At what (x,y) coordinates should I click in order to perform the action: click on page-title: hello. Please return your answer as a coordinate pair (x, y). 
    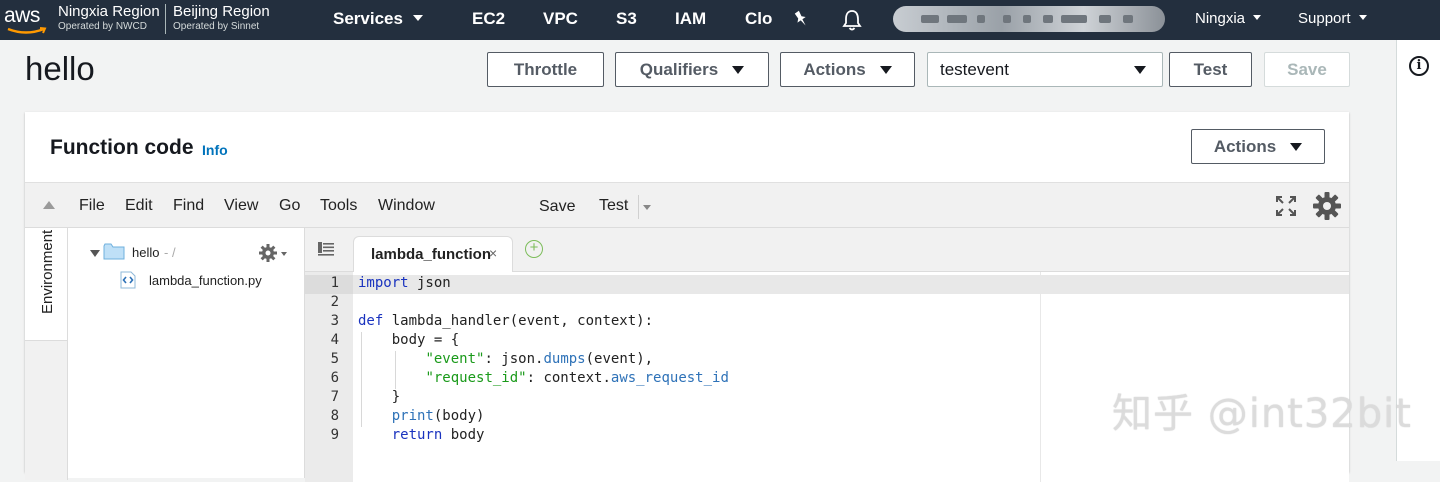
    Looking at the image, I should click on (60, 68).